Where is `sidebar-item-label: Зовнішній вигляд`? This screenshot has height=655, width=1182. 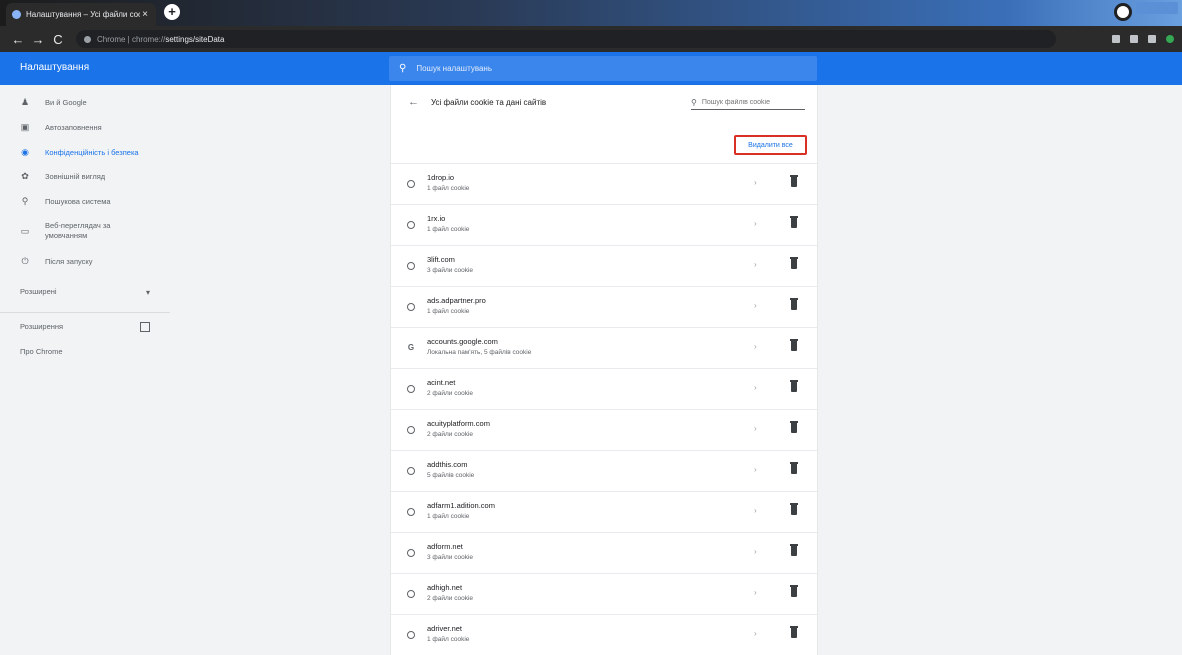 sidebar-item-label: Зовнішній вигляд is located at coordinates (75, 176).